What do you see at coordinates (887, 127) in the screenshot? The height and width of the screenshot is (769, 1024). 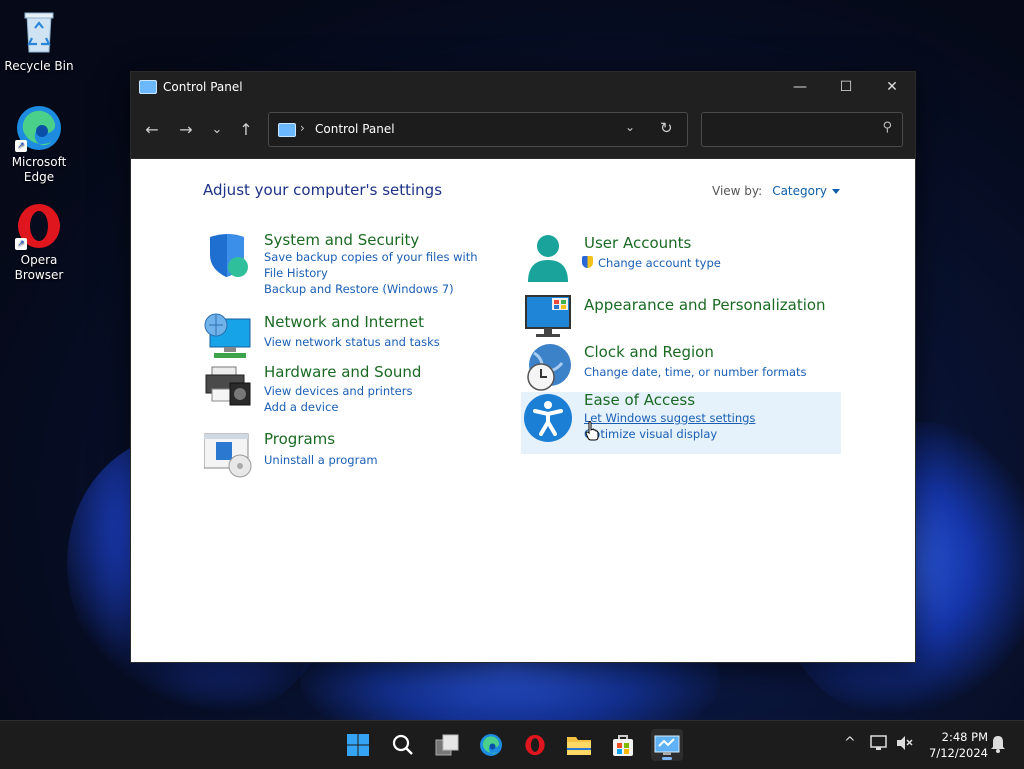 I see `search-icon: ⚲` at bounding box center [887, 127].